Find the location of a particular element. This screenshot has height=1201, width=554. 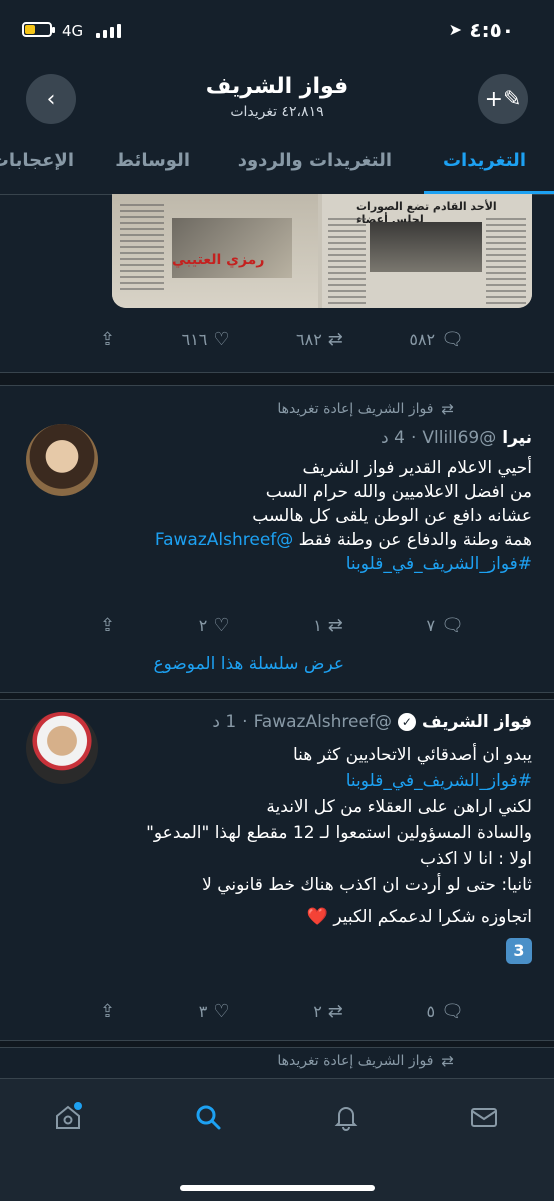

like-button: ♡ ٦١٦ is located at coordinates (206, 339).